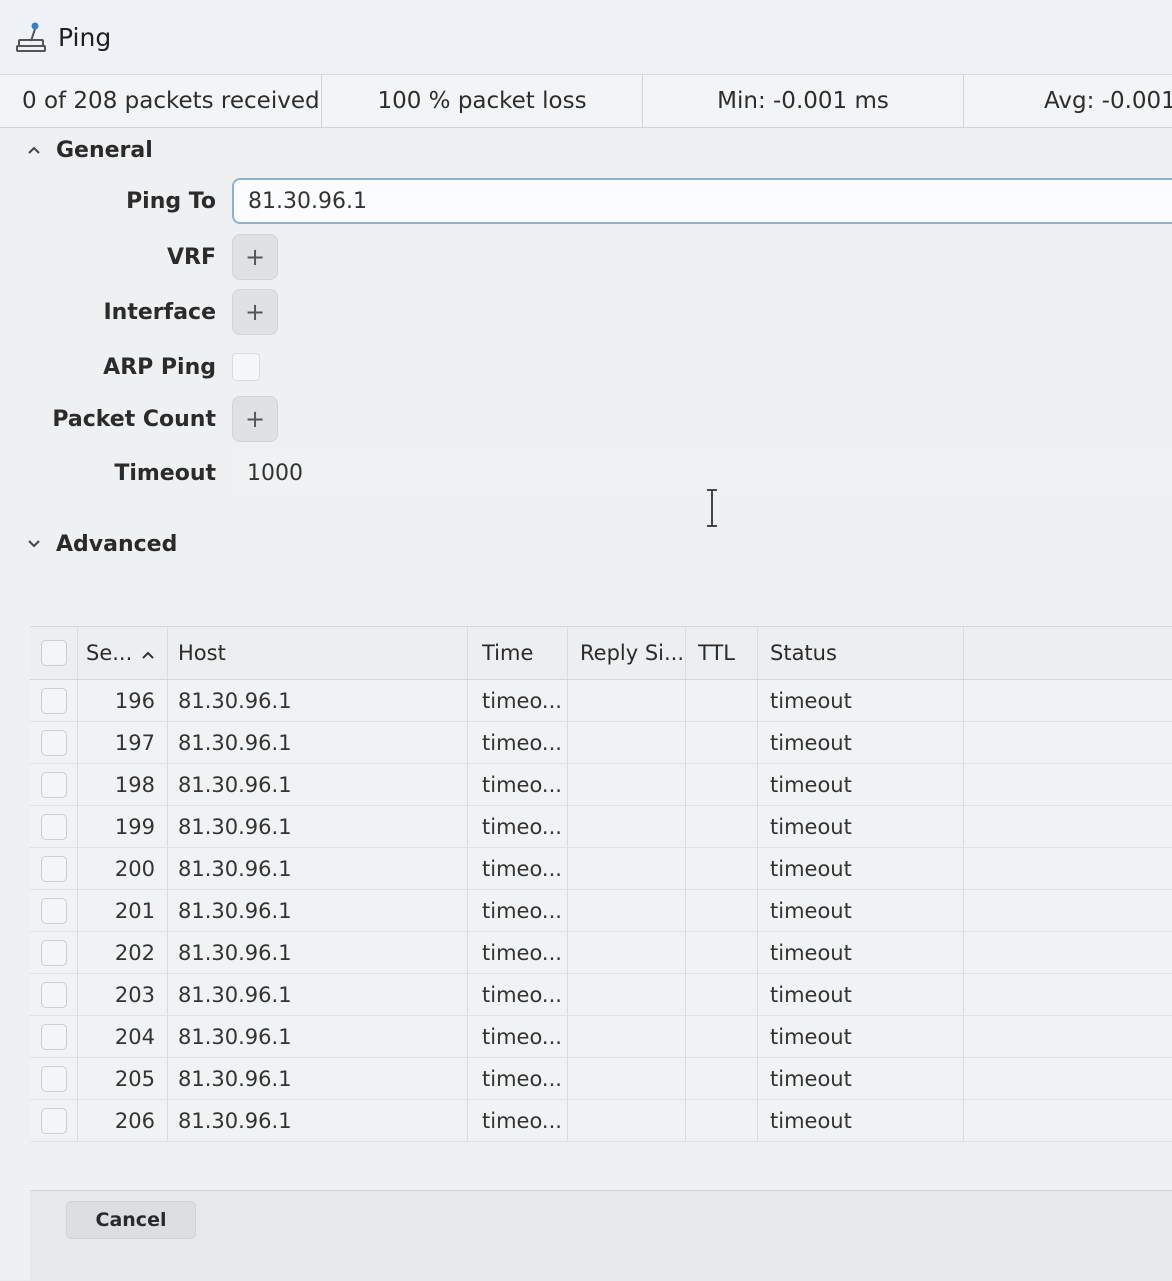 Image resolution: width=1172 pixels, height=1281 pixels. Describe the element at coordinates (117, 544) in the screenshot. I see `advanced-section-title: Advanced` at that location.